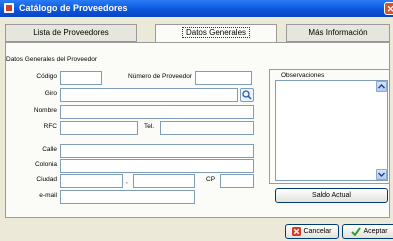 Image resolution: width=393 pixels, height=241 pixels. What do you see at coordinates (99, 128) in the screenshot?
I see `rfc-field` at bounding box center [99, 128].